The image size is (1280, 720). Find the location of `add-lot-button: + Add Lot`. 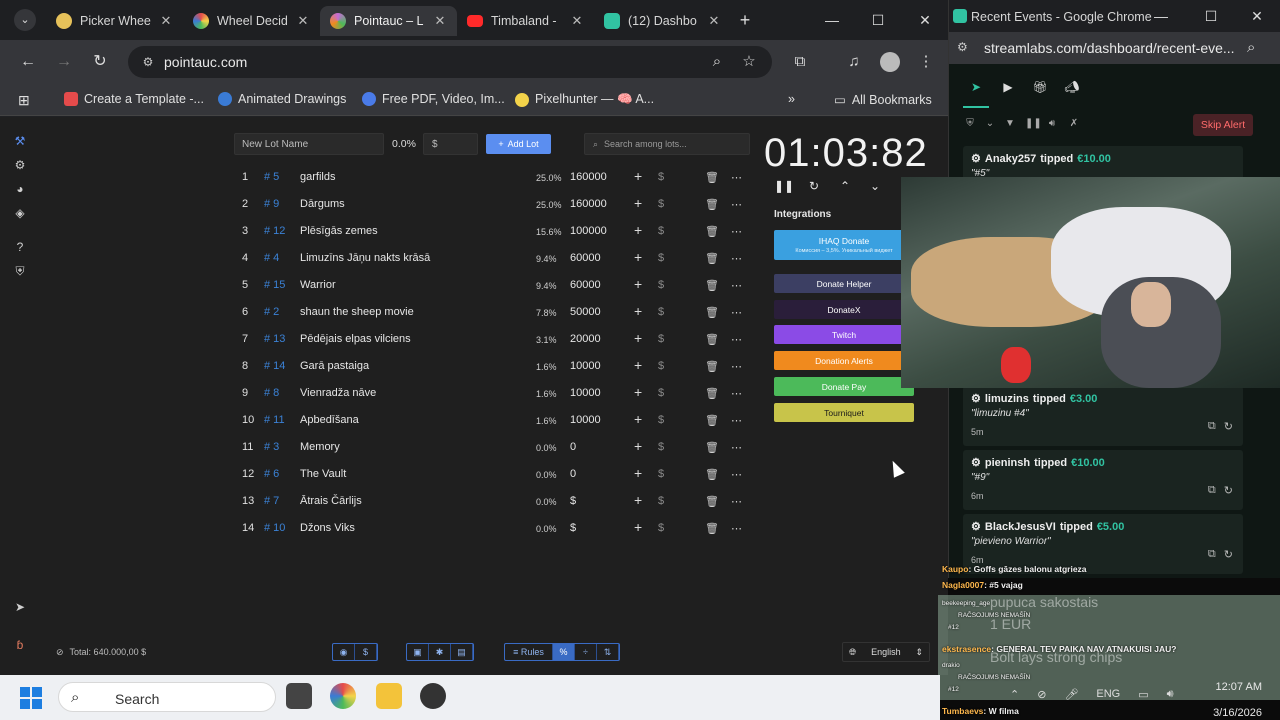

add-lot-button: + Add Lot is located at coordinates (518, 144).